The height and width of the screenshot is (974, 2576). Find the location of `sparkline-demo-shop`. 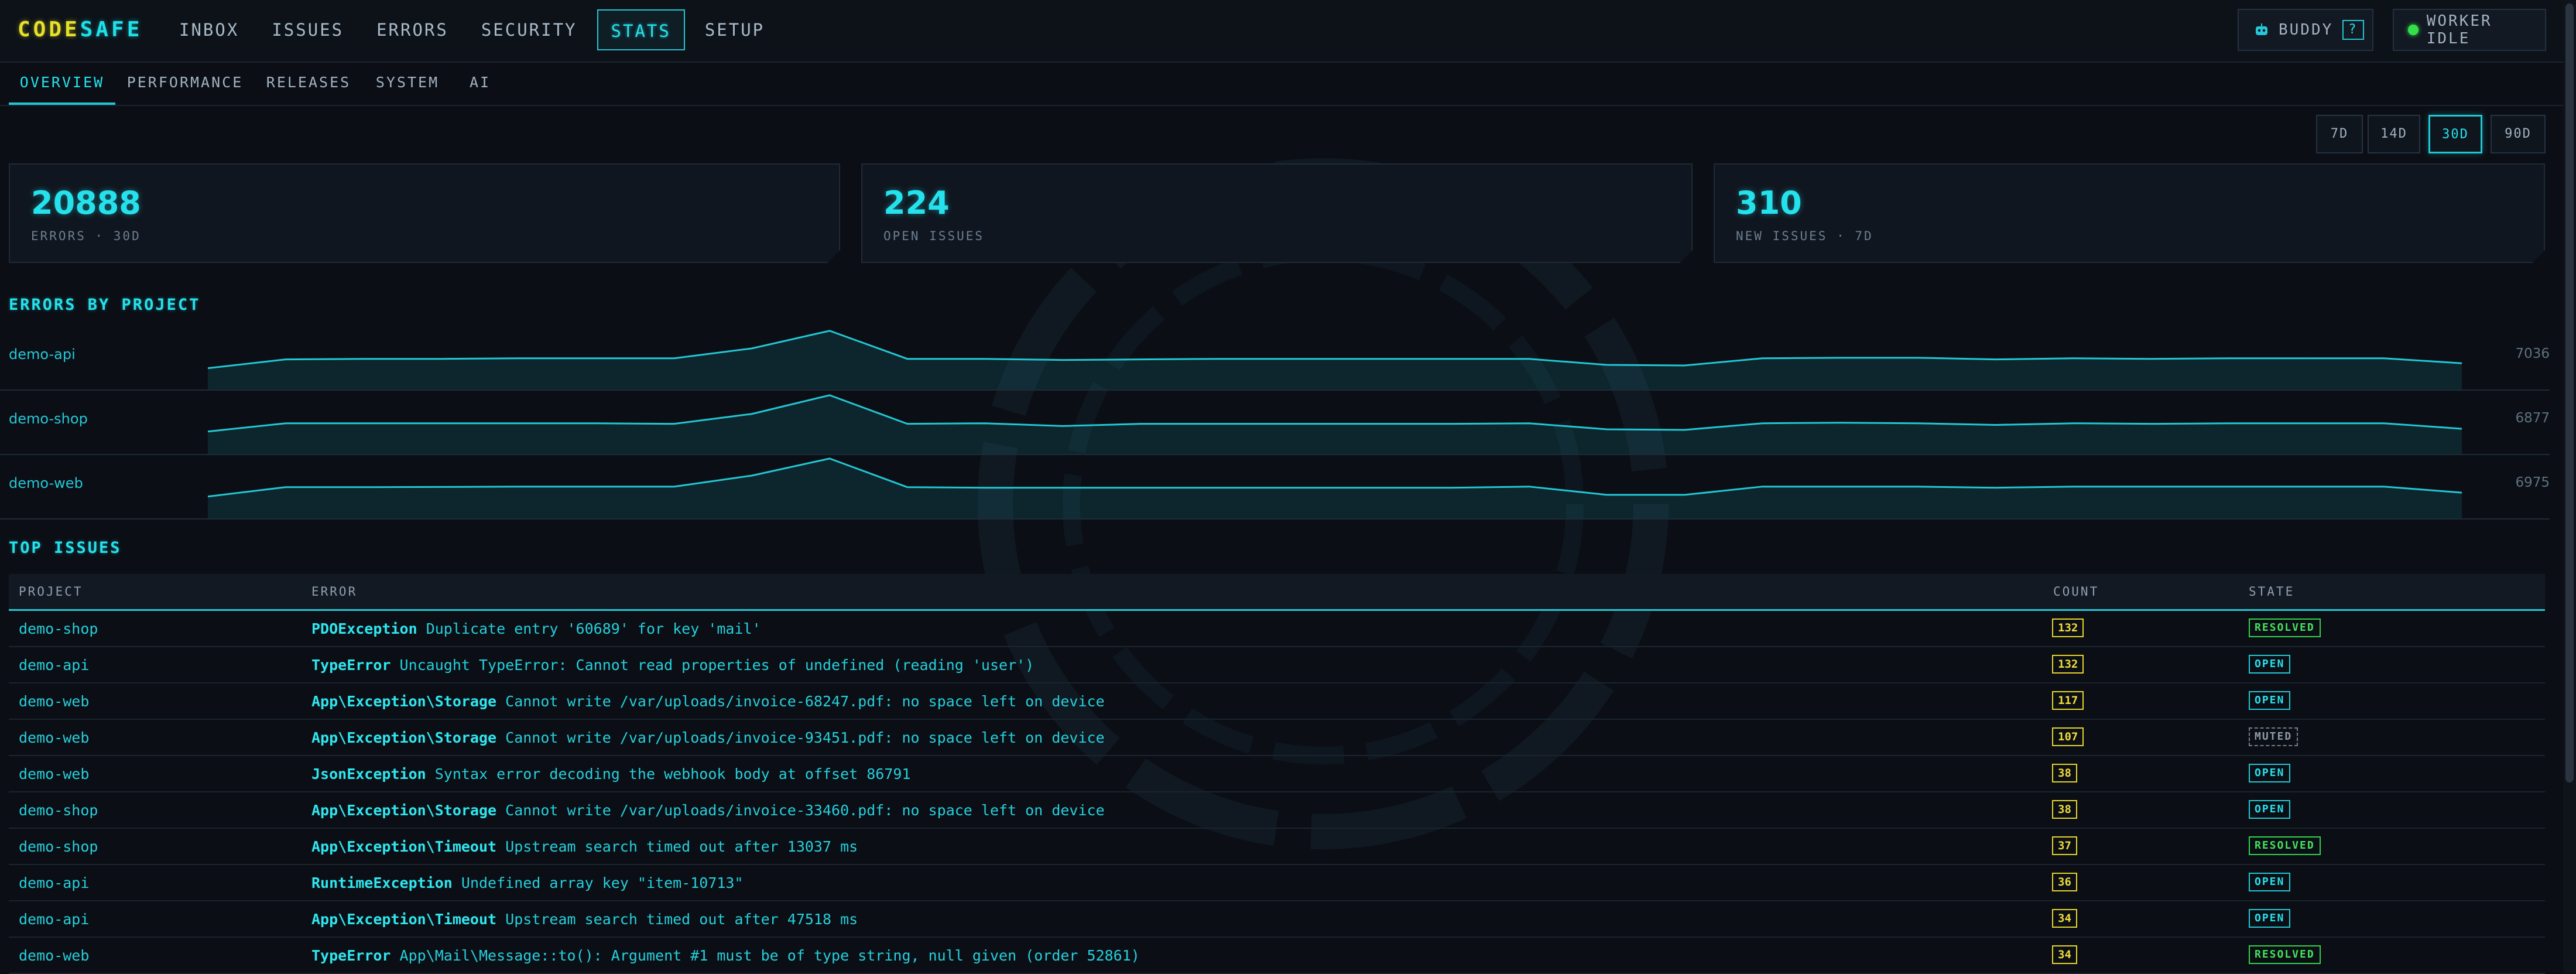

sparkline-demo-shop is located at coordinates (1335, 424).